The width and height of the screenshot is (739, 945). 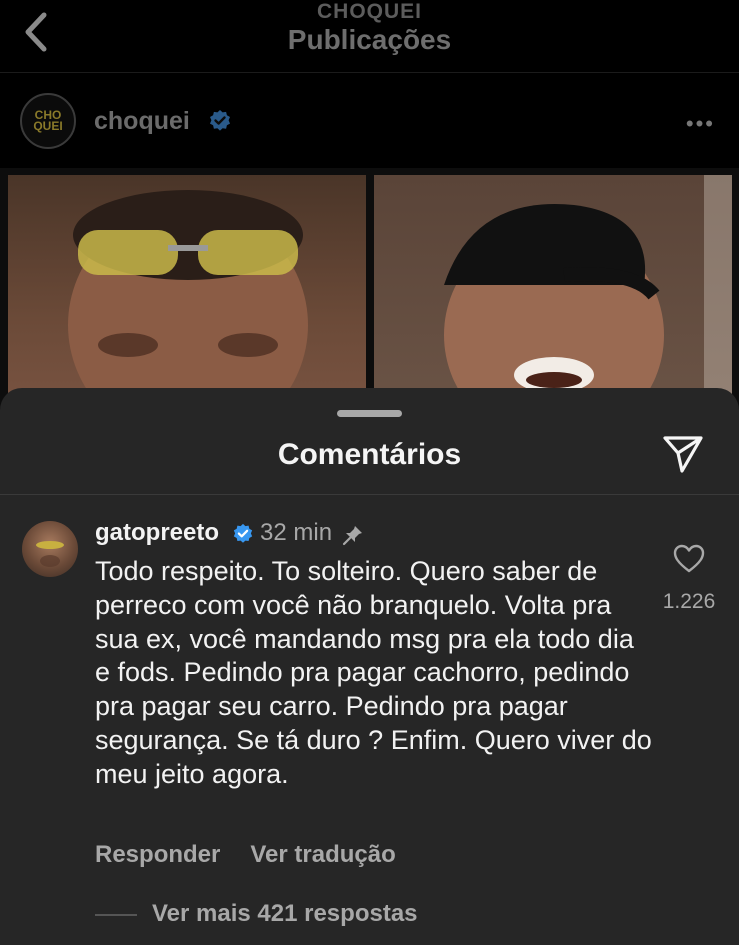 I want to click on photo-illustration-right, so click(x=588, y=295).